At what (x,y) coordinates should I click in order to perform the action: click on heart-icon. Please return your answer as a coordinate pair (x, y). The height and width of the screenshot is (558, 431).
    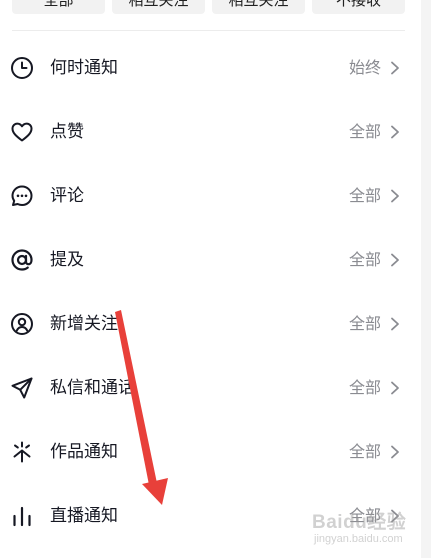
    Looking at the image, I should click on (22, 132).